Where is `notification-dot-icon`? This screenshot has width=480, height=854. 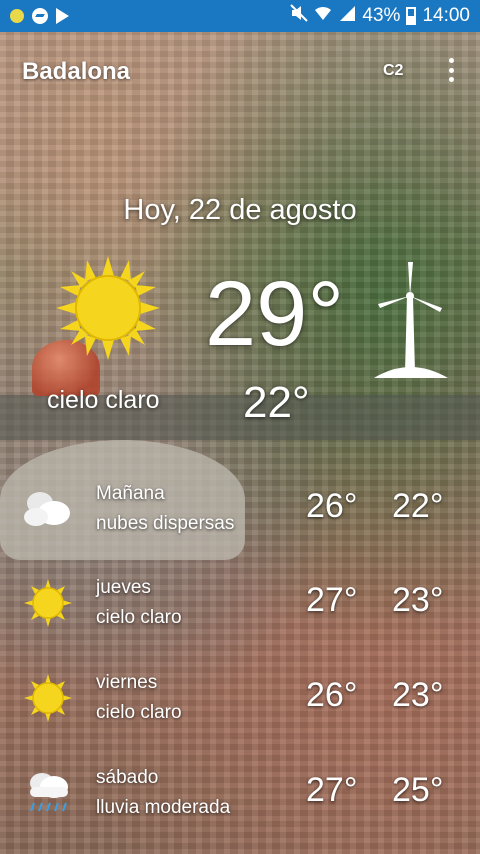 notification-dot-icon is located at coordinates (17, 16).